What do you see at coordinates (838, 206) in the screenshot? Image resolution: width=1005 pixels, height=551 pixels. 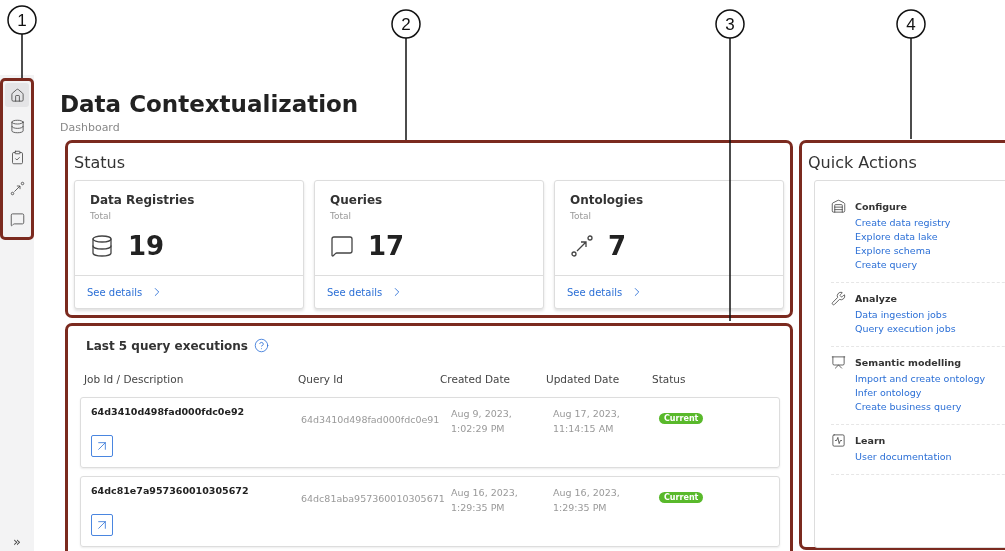 I see `warehouse-icon` at bounding box center [838, 206].